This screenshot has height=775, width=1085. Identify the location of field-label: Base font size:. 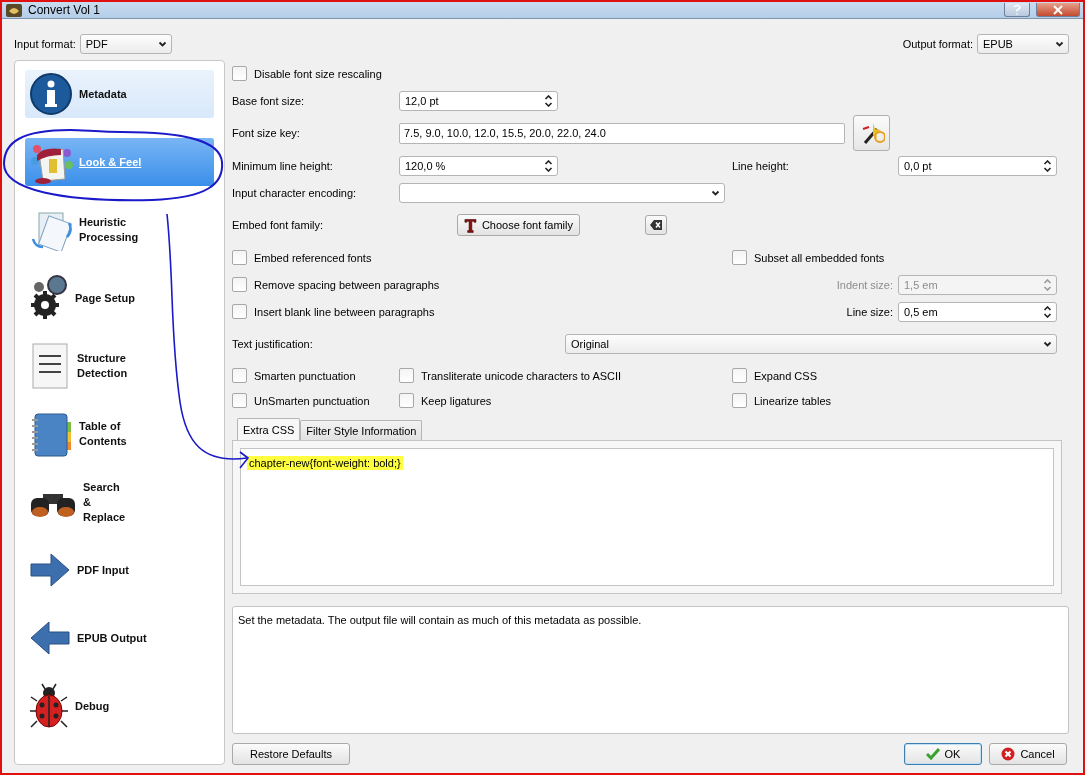
(268, 100).